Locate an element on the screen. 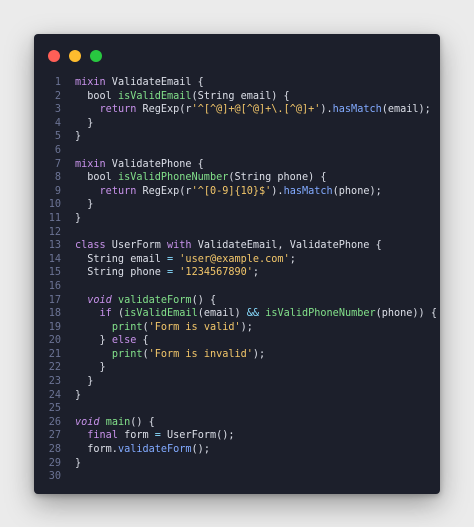  code-line: 29} is located at coordinates (237, 464).